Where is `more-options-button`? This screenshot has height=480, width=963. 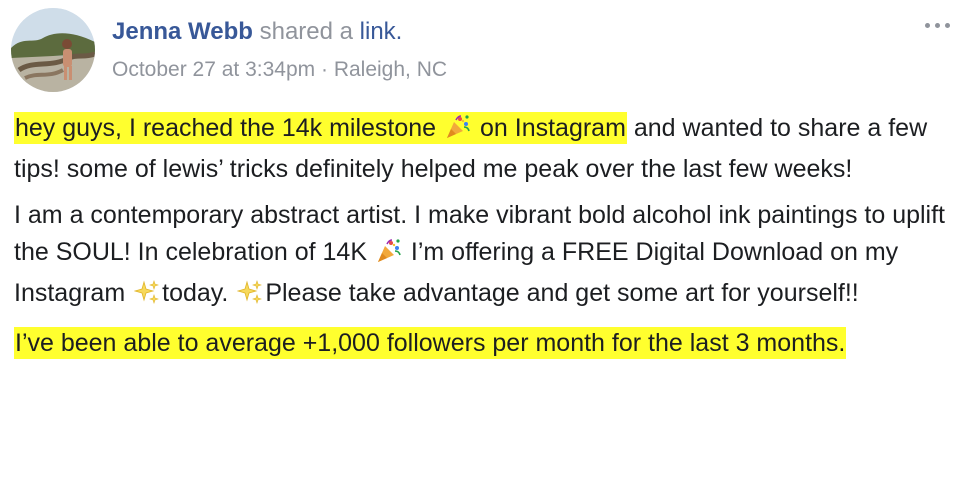
more-options-button is located at coordinates (937, 25).